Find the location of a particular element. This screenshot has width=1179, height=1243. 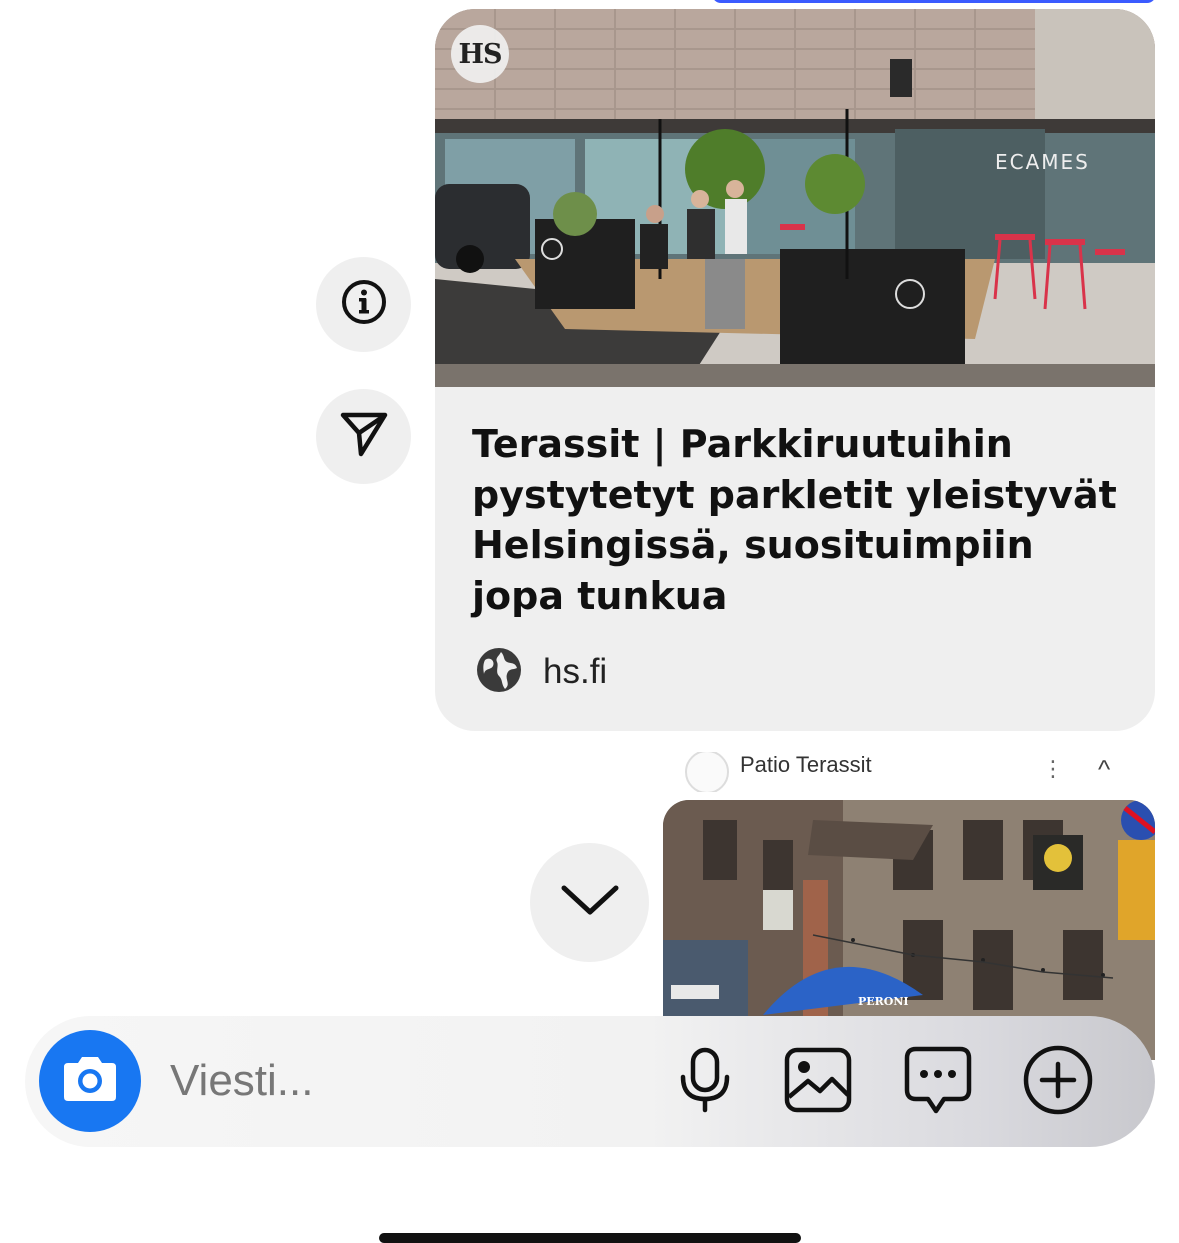

link-preview-source: hs.fi is located at coordinates (541, 672).